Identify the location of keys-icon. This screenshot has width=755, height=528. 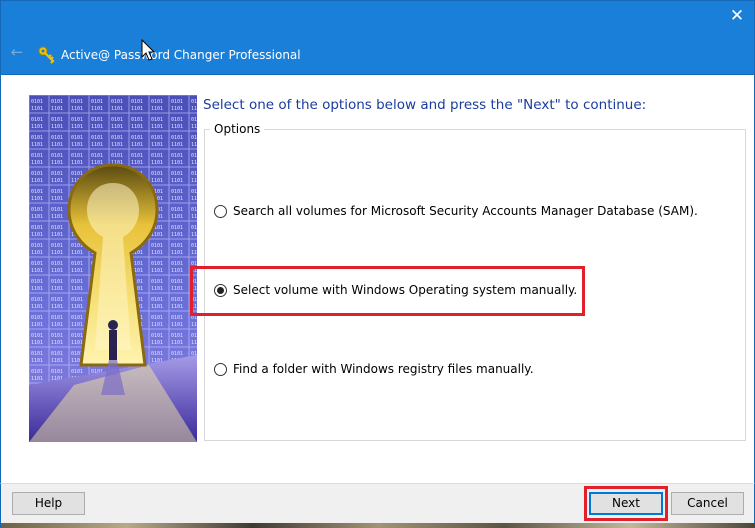
(46, 55).